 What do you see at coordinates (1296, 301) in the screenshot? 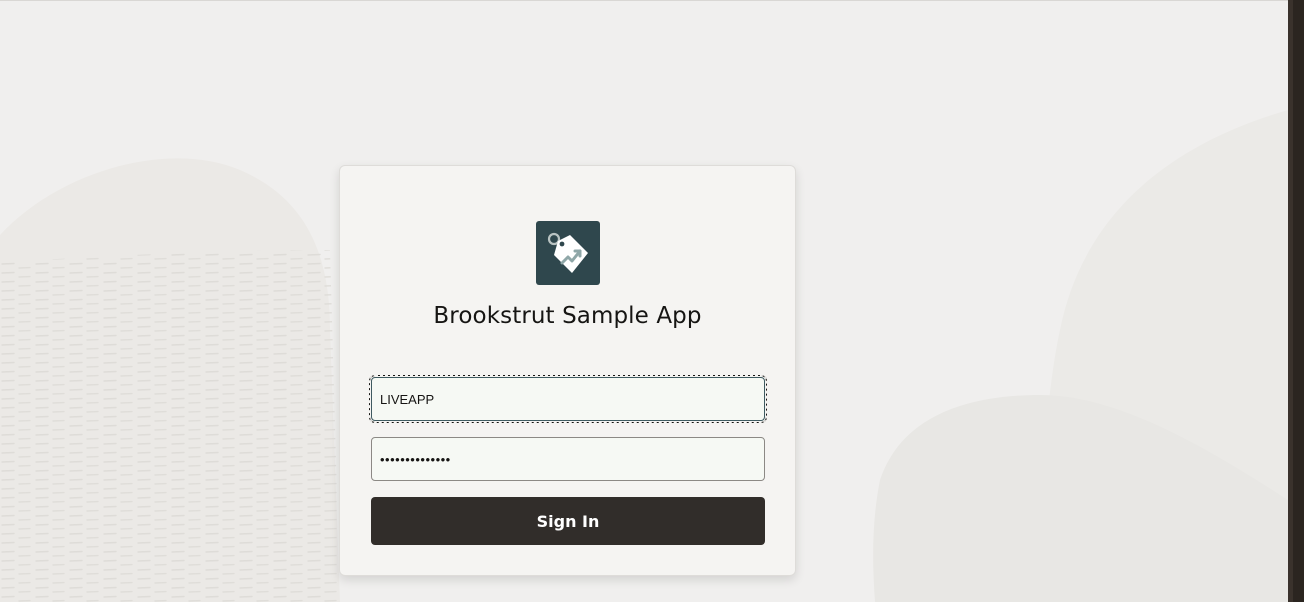
I see `window-edge` at bounding box center [1296, 301].